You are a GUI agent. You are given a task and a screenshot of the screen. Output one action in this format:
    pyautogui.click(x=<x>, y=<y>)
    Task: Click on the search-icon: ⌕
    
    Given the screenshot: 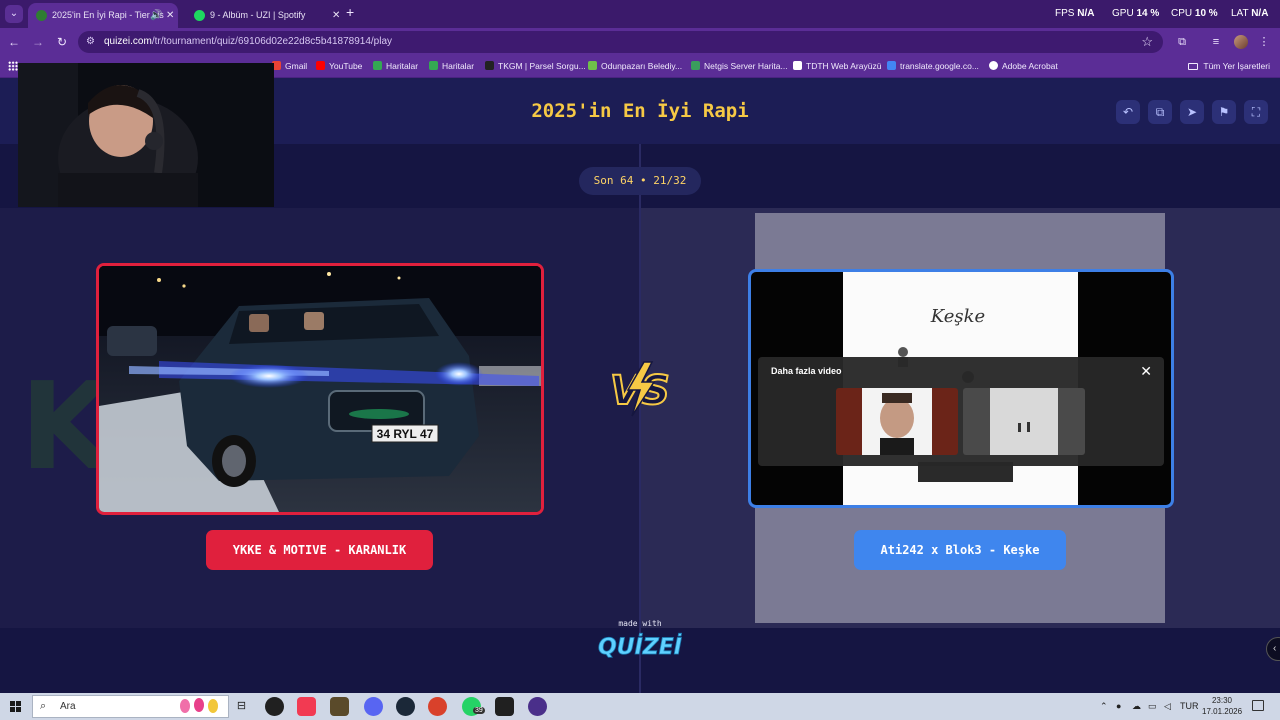 What is the action you would take?
    pyautogui.click(x=43, y=706)
    